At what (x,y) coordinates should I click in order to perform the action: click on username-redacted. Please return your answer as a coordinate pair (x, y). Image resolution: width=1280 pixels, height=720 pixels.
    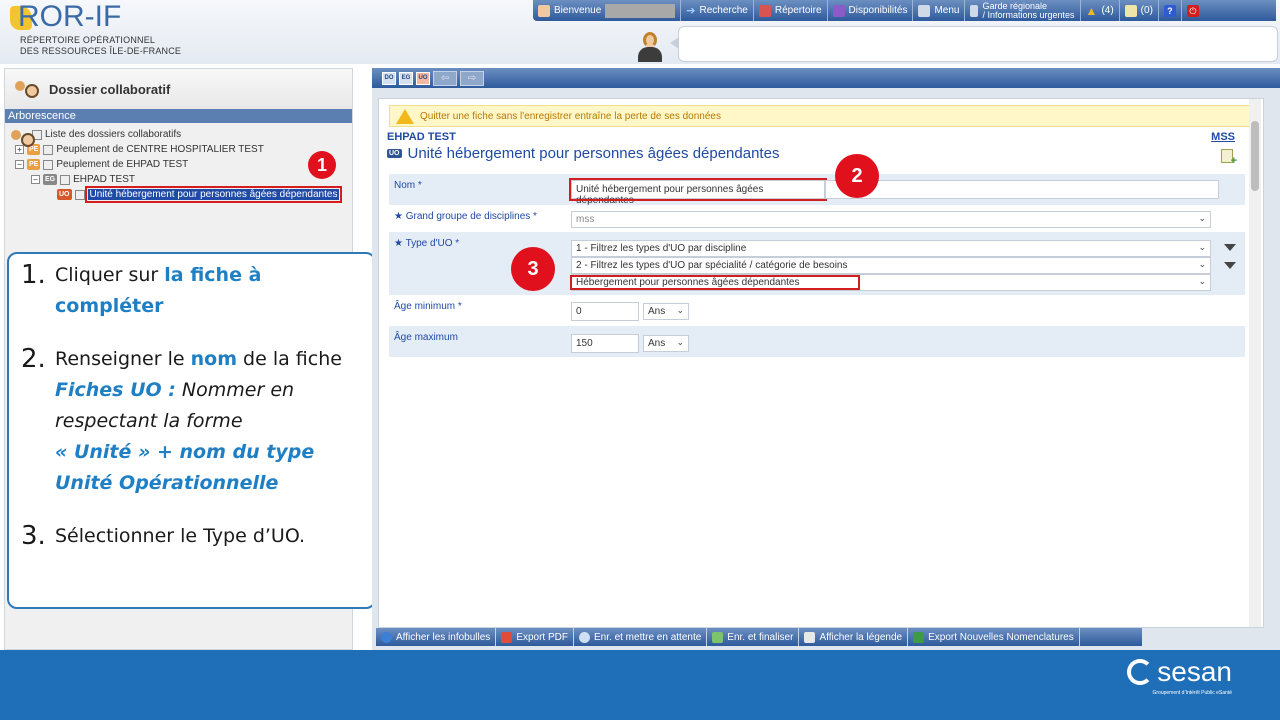
    Looking at the image, I should click on (640, 10).